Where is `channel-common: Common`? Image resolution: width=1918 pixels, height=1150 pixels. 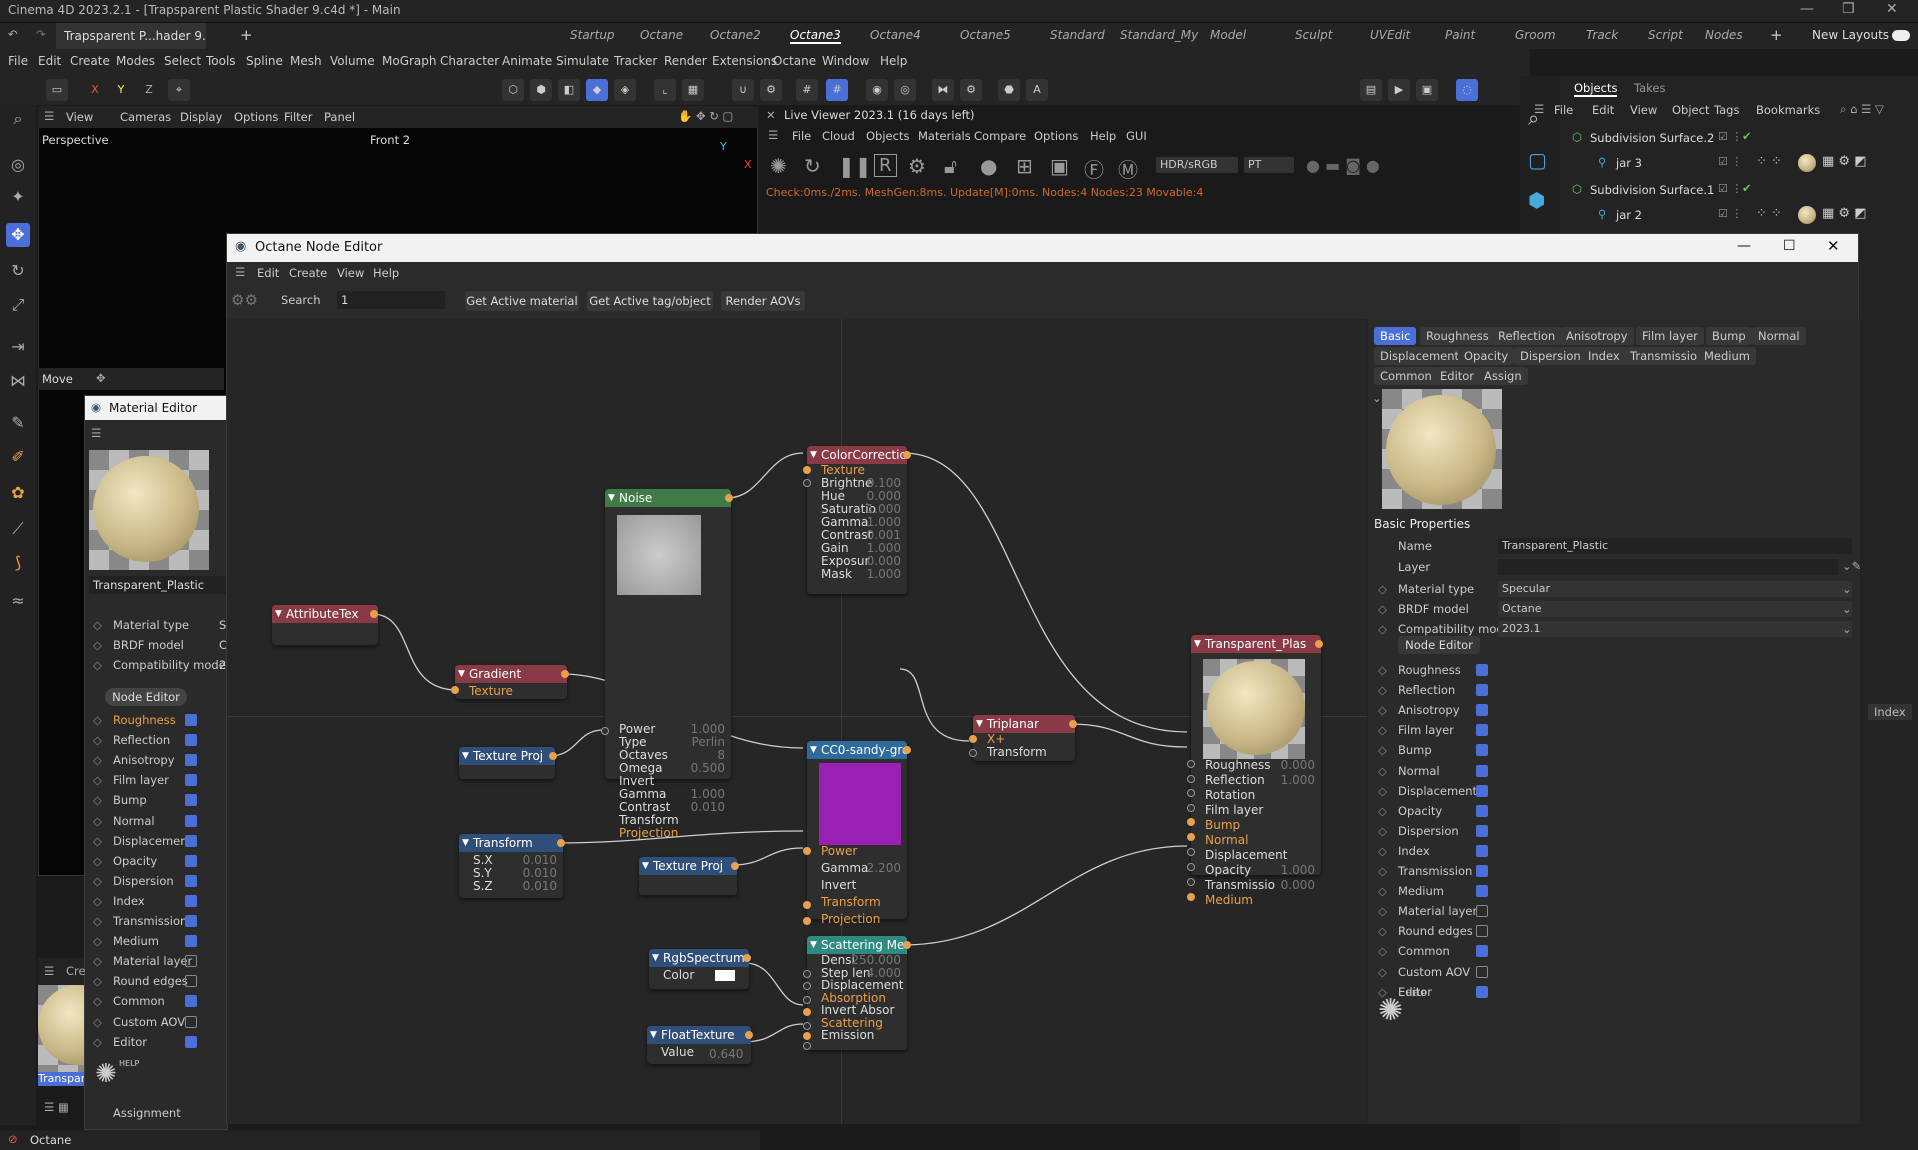
channel-common: Common is located at coordinates (1424, 951).